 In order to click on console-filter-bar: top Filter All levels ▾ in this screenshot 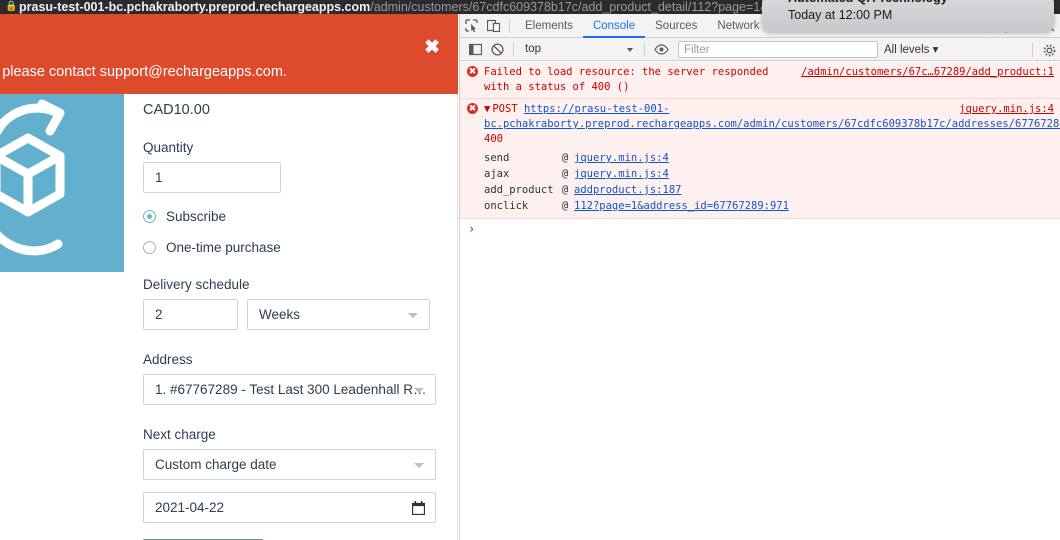, I will do `click(760, 49)`.